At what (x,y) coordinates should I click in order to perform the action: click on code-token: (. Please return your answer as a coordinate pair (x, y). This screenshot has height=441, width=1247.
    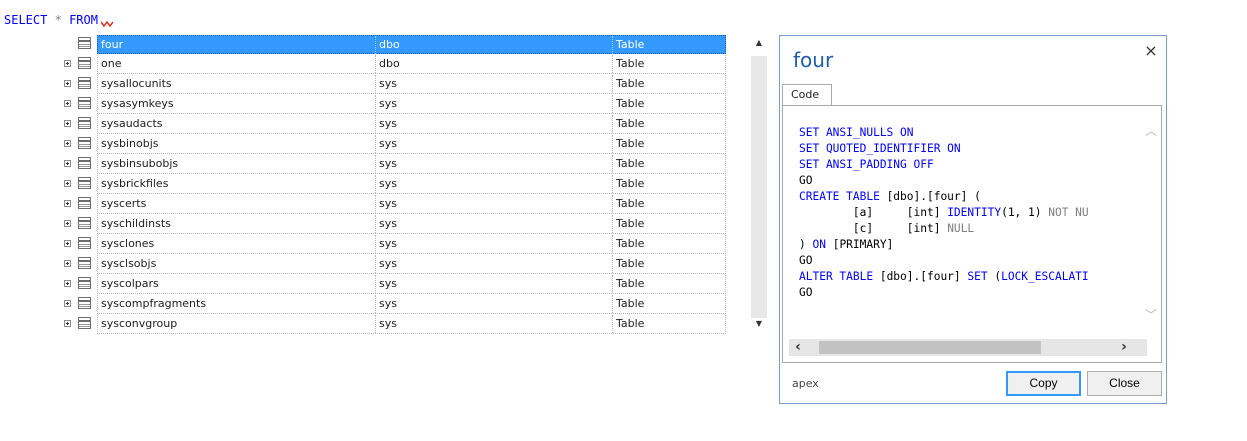
    Looking at the image, I should click on (994, 276).